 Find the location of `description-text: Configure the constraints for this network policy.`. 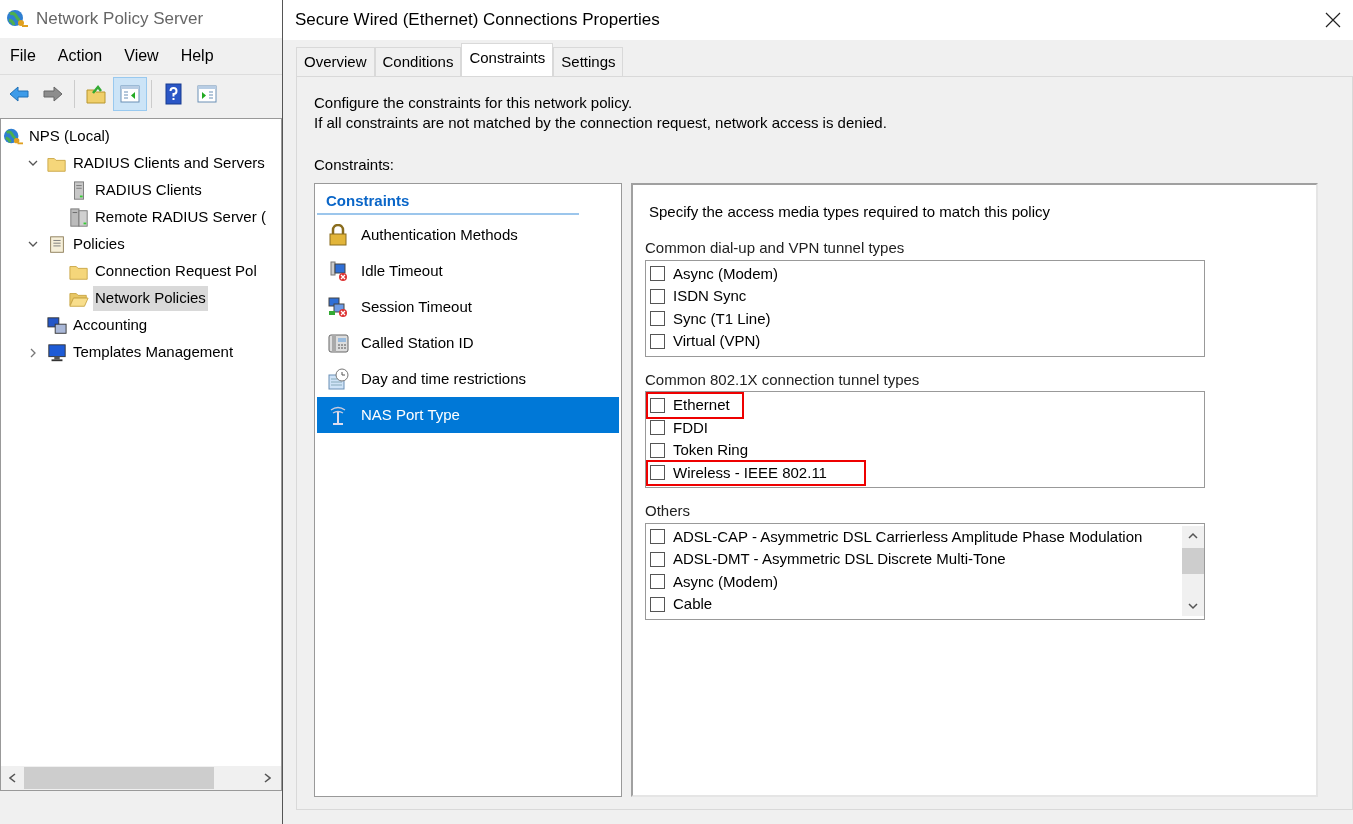

description-text: Configure the constraints for this network policy. is located at coordinates (474, 103).